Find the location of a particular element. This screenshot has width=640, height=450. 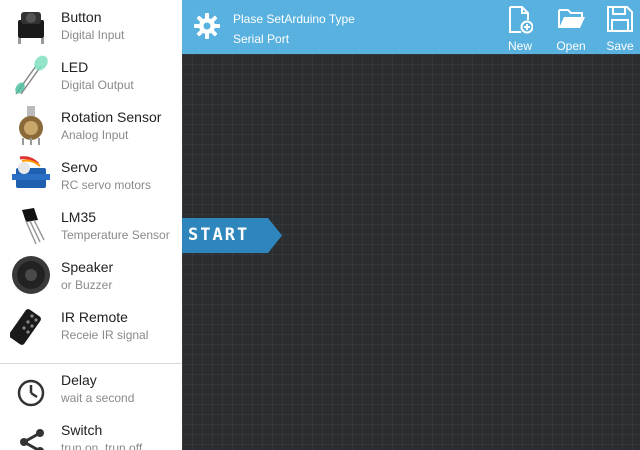

start-block-label: START is located at coordinates (219, 235).